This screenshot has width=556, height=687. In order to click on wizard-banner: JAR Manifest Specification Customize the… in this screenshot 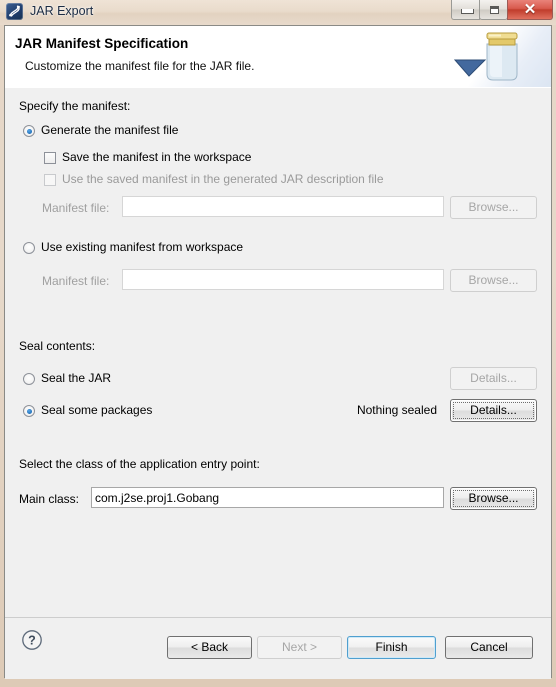, I will do `click(278, 57)`.